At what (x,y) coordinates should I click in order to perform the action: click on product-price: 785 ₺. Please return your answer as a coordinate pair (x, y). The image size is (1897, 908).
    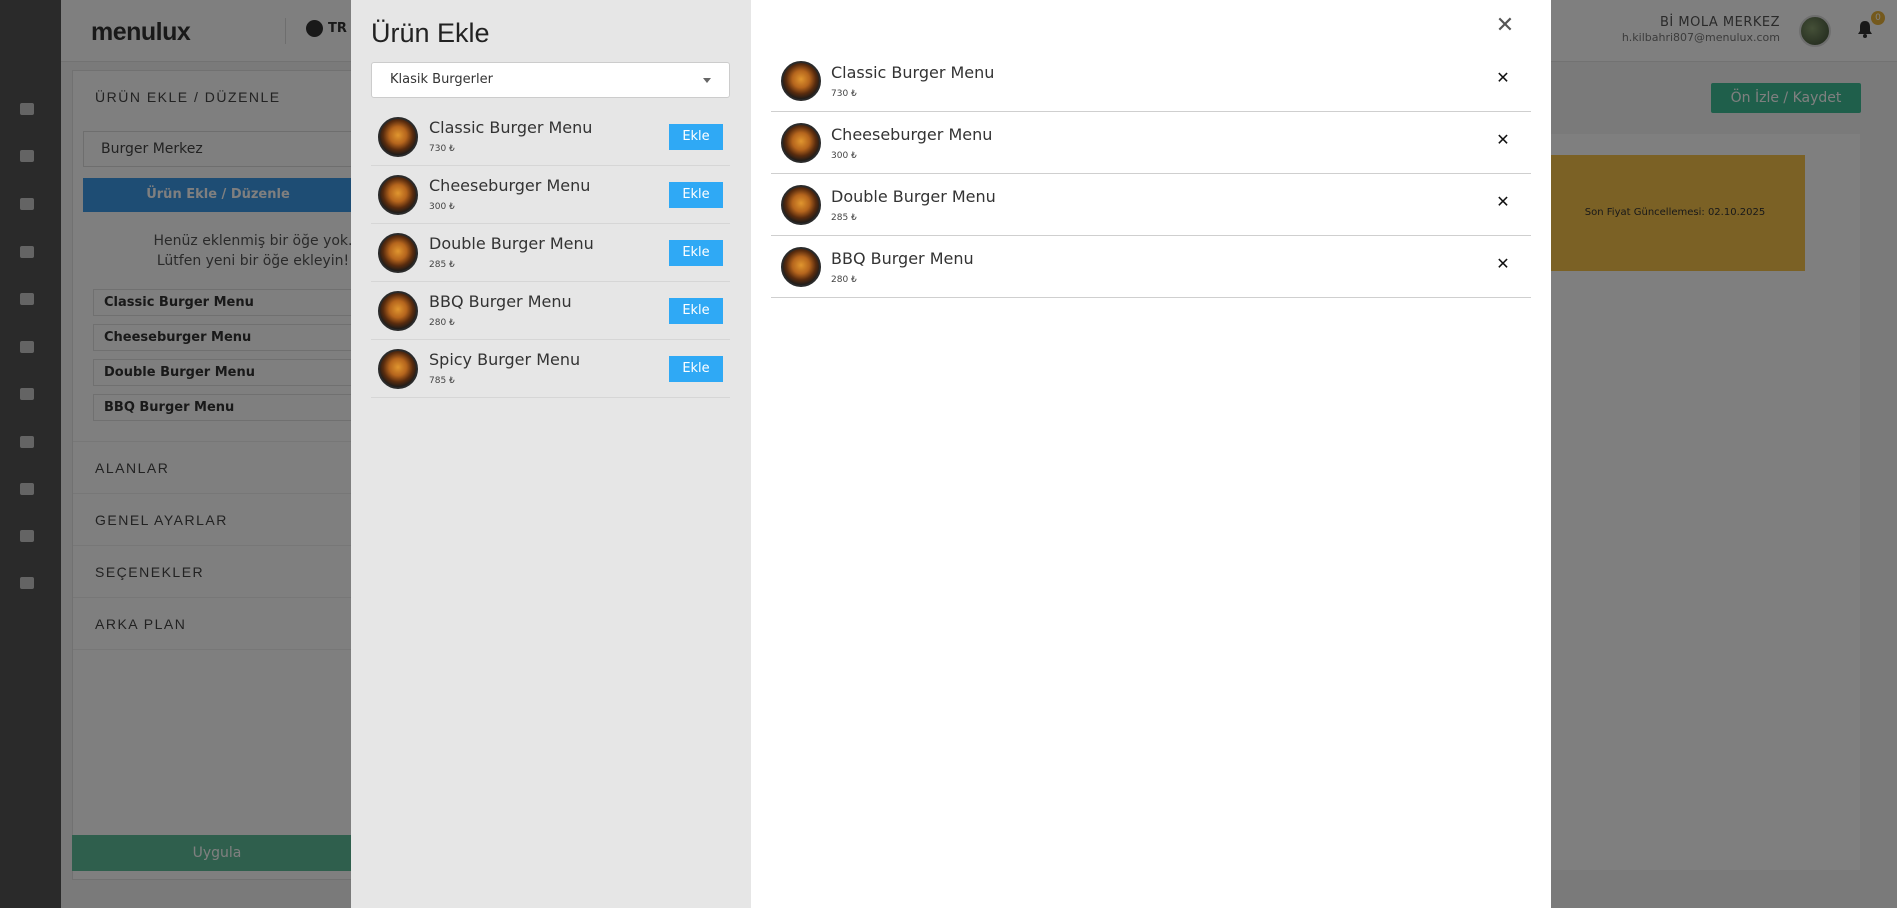
    Looking at the image, I should click on (442, 381).